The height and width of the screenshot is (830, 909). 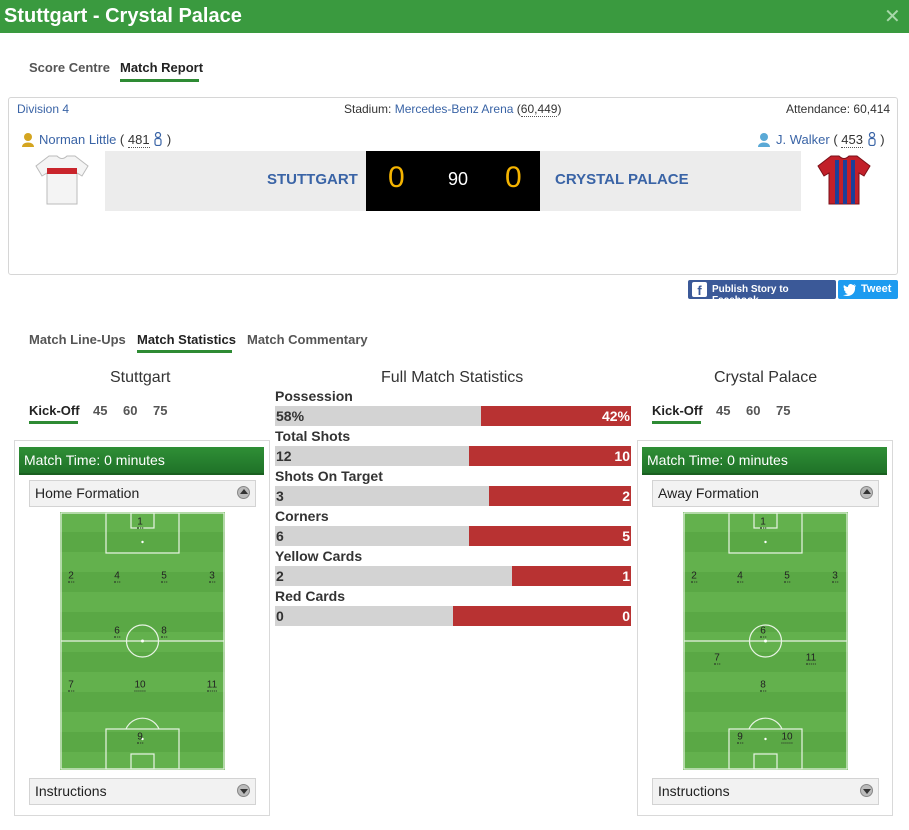 What do you see at coordinates (164, 577) in the screenshot?
I see `home-player-5: 5` at bounding box center [164, 577].